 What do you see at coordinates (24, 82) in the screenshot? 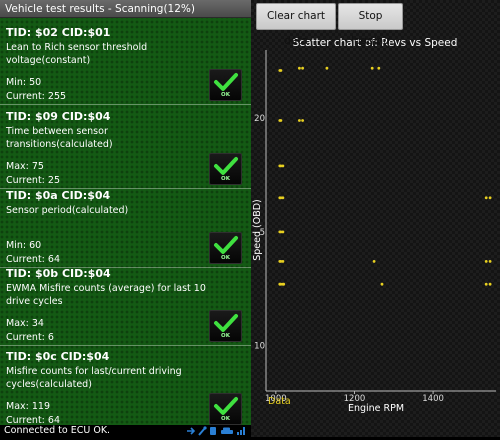
I see `test-limit: Min: 50` at bounding box center [24, 82].